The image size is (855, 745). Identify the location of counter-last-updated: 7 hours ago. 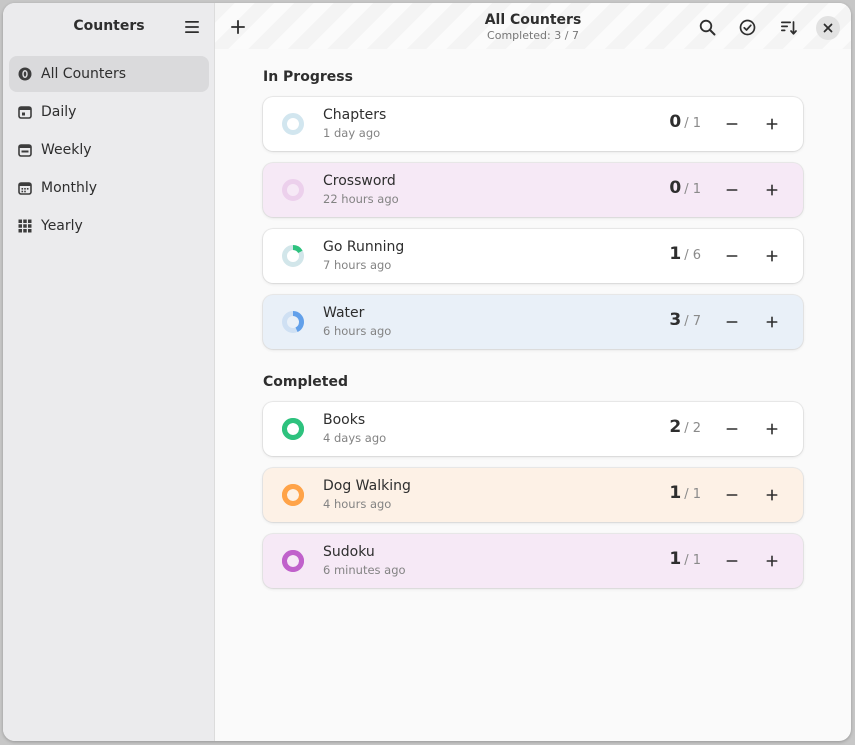
(357, 265).